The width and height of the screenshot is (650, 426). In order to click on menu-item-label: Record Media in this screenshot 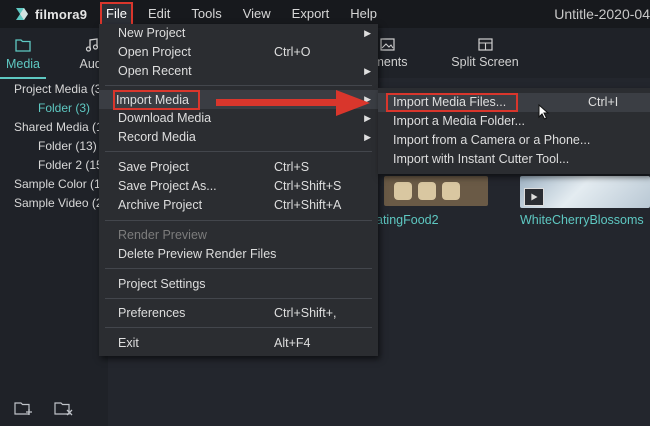, I will do `click(157, 137)`.